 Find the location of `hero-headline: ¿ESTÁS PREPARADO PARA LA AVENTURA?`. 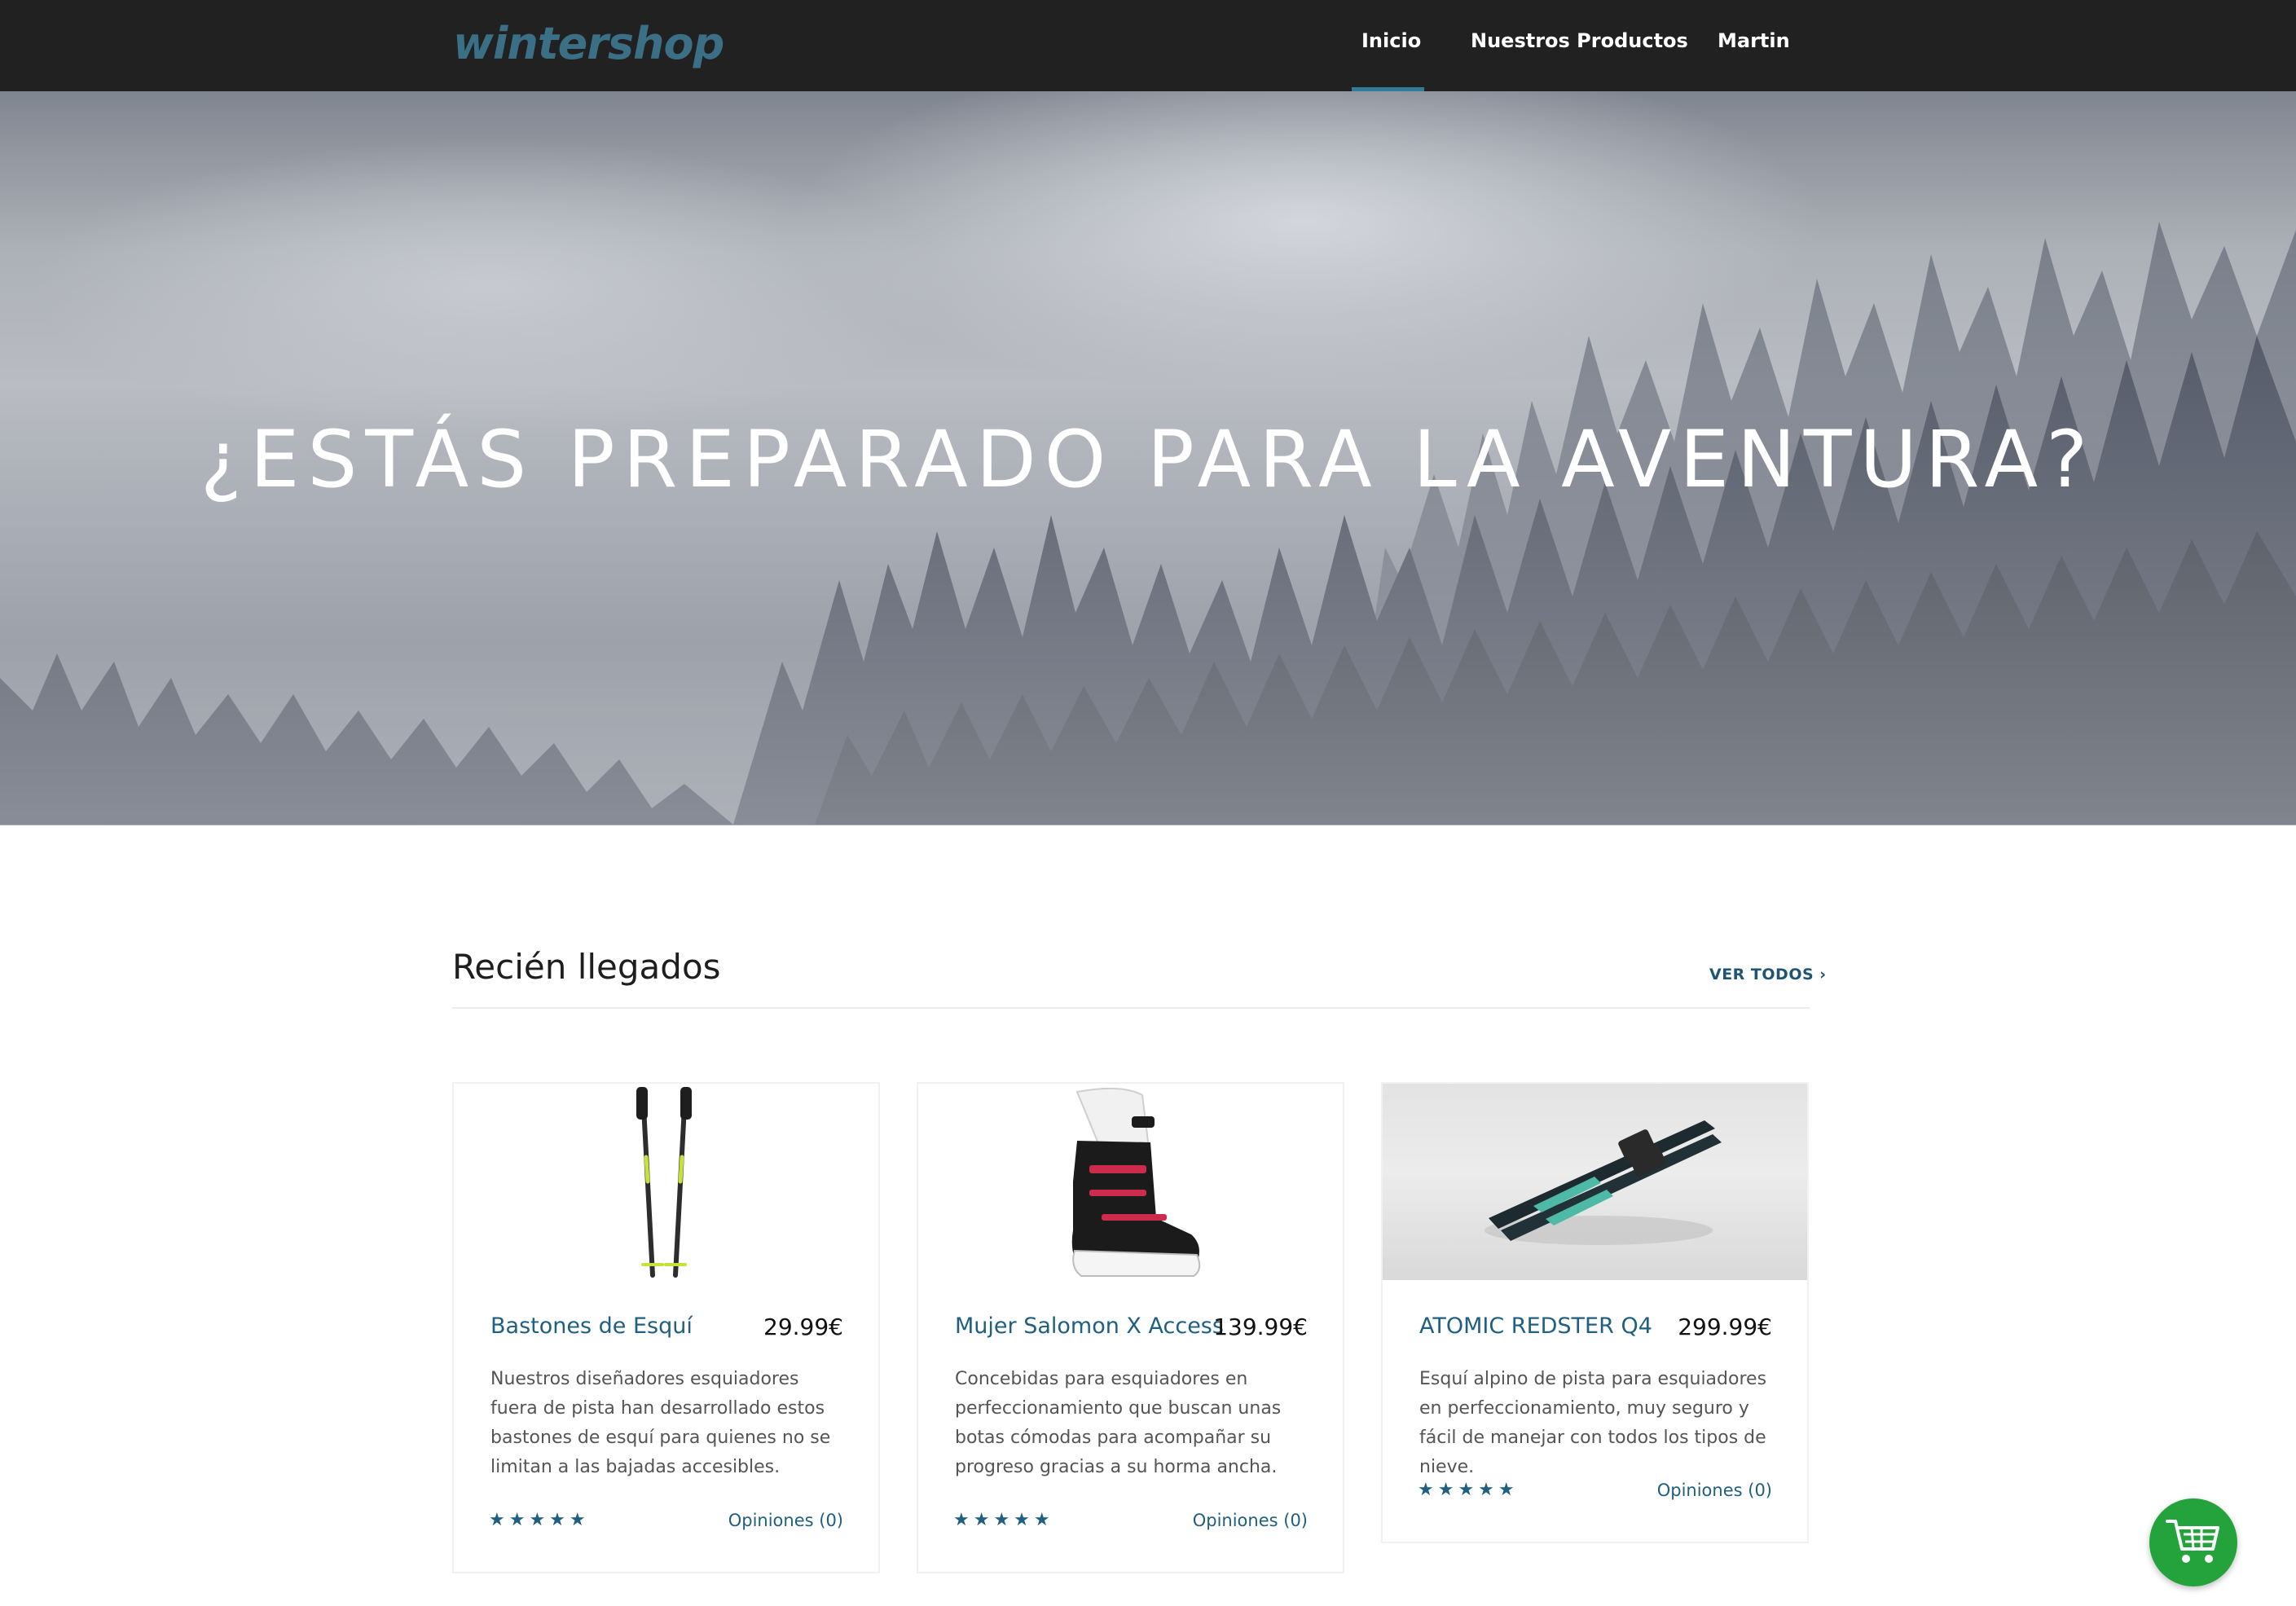

hero-headline: ¿ESTÁS PREPARADO PARA LA AVENTURA? is located at coordinates (1148, 459).